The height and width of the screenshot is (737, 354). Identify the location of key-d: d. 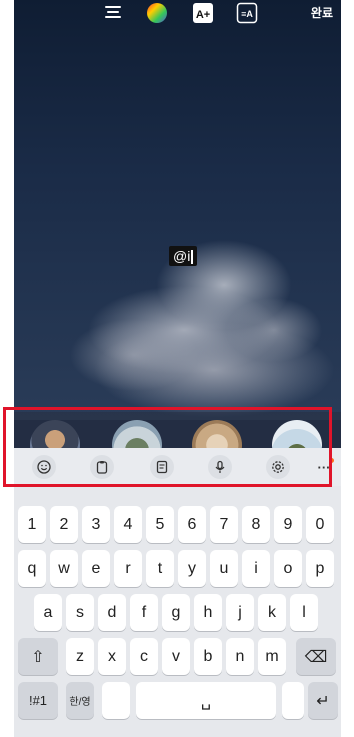
(112, 612).